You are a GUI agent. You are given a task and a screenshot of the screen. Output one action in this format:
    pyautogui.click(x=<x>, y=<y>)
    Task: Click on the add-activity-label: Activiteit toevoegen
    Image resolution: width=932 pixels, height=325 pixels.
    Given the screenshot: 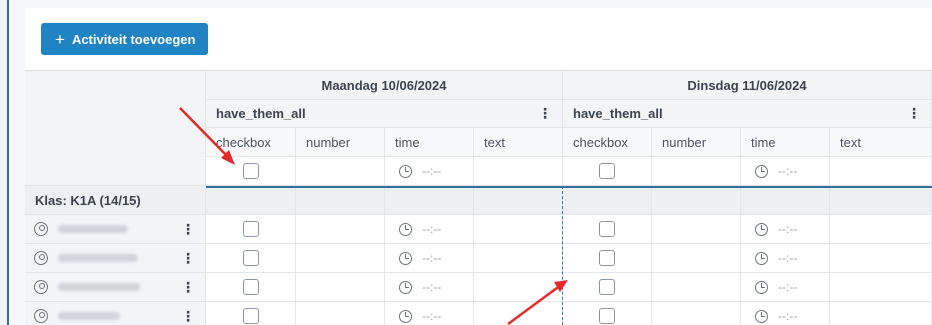 What is the action you would take?
    pyautogui.click(x=133, y=39)
    